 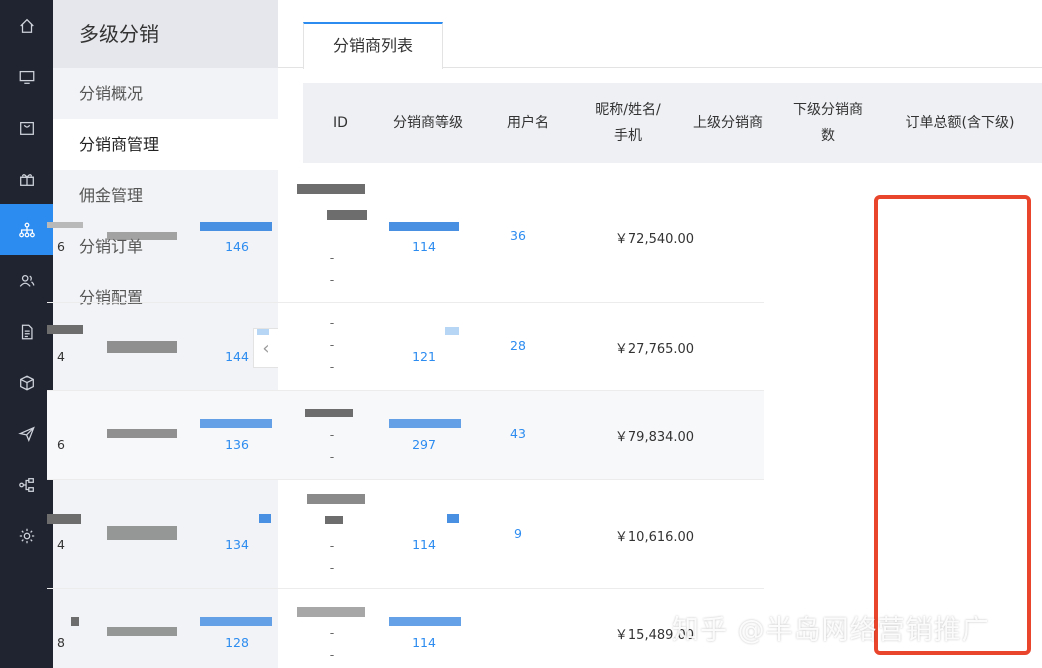 What do you see at coordinates (628, 136) in the screenshot?
I see `header-nickname-line2: 手机` at bounding box center [628, 136].